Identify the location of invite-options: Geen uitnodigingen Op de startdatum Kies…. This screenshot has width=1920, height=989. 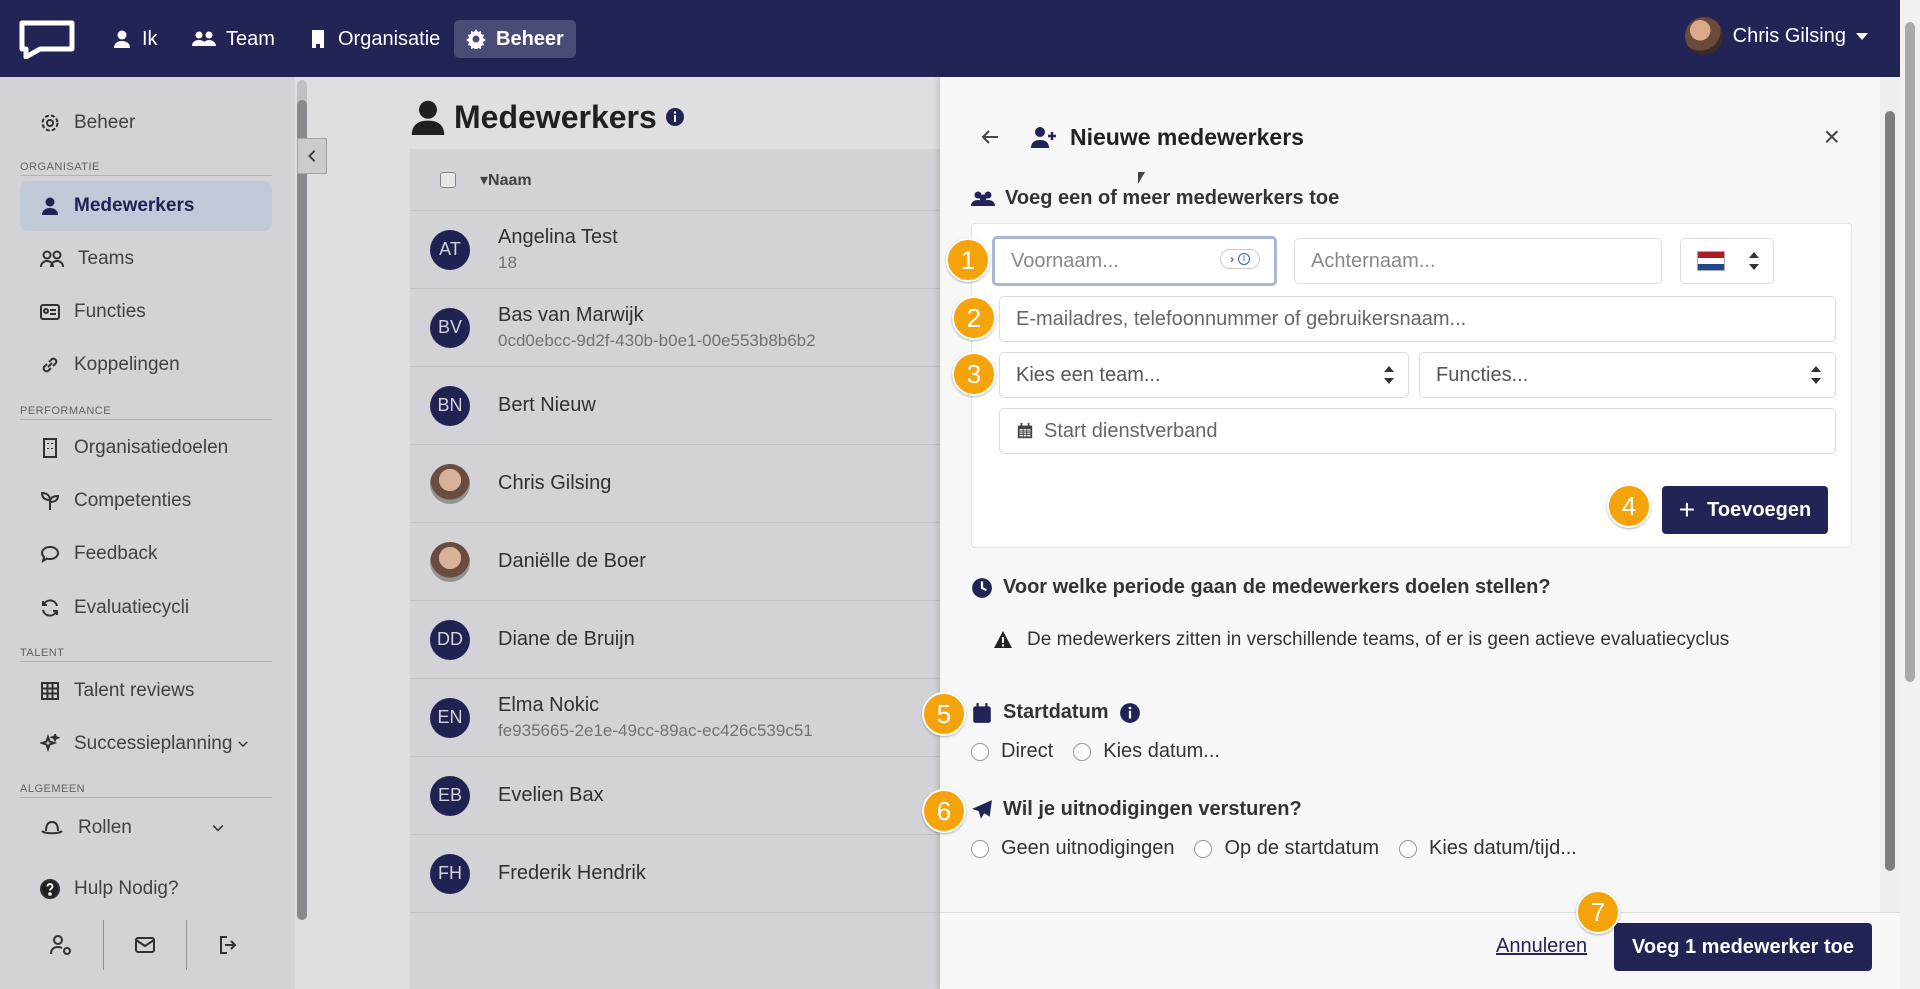
(1284, 848).